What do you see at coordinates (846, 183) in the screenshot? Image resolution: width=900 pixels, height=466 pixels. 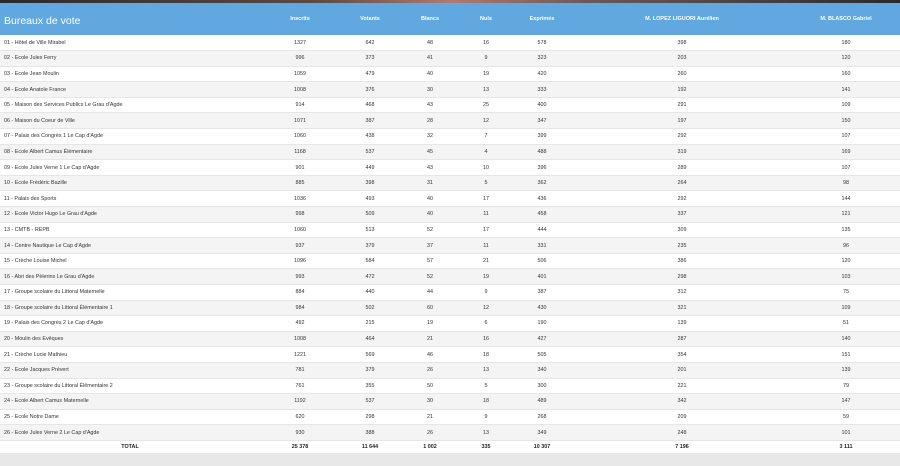 I see `table-cell: 98` at bounding box center [846, 183].